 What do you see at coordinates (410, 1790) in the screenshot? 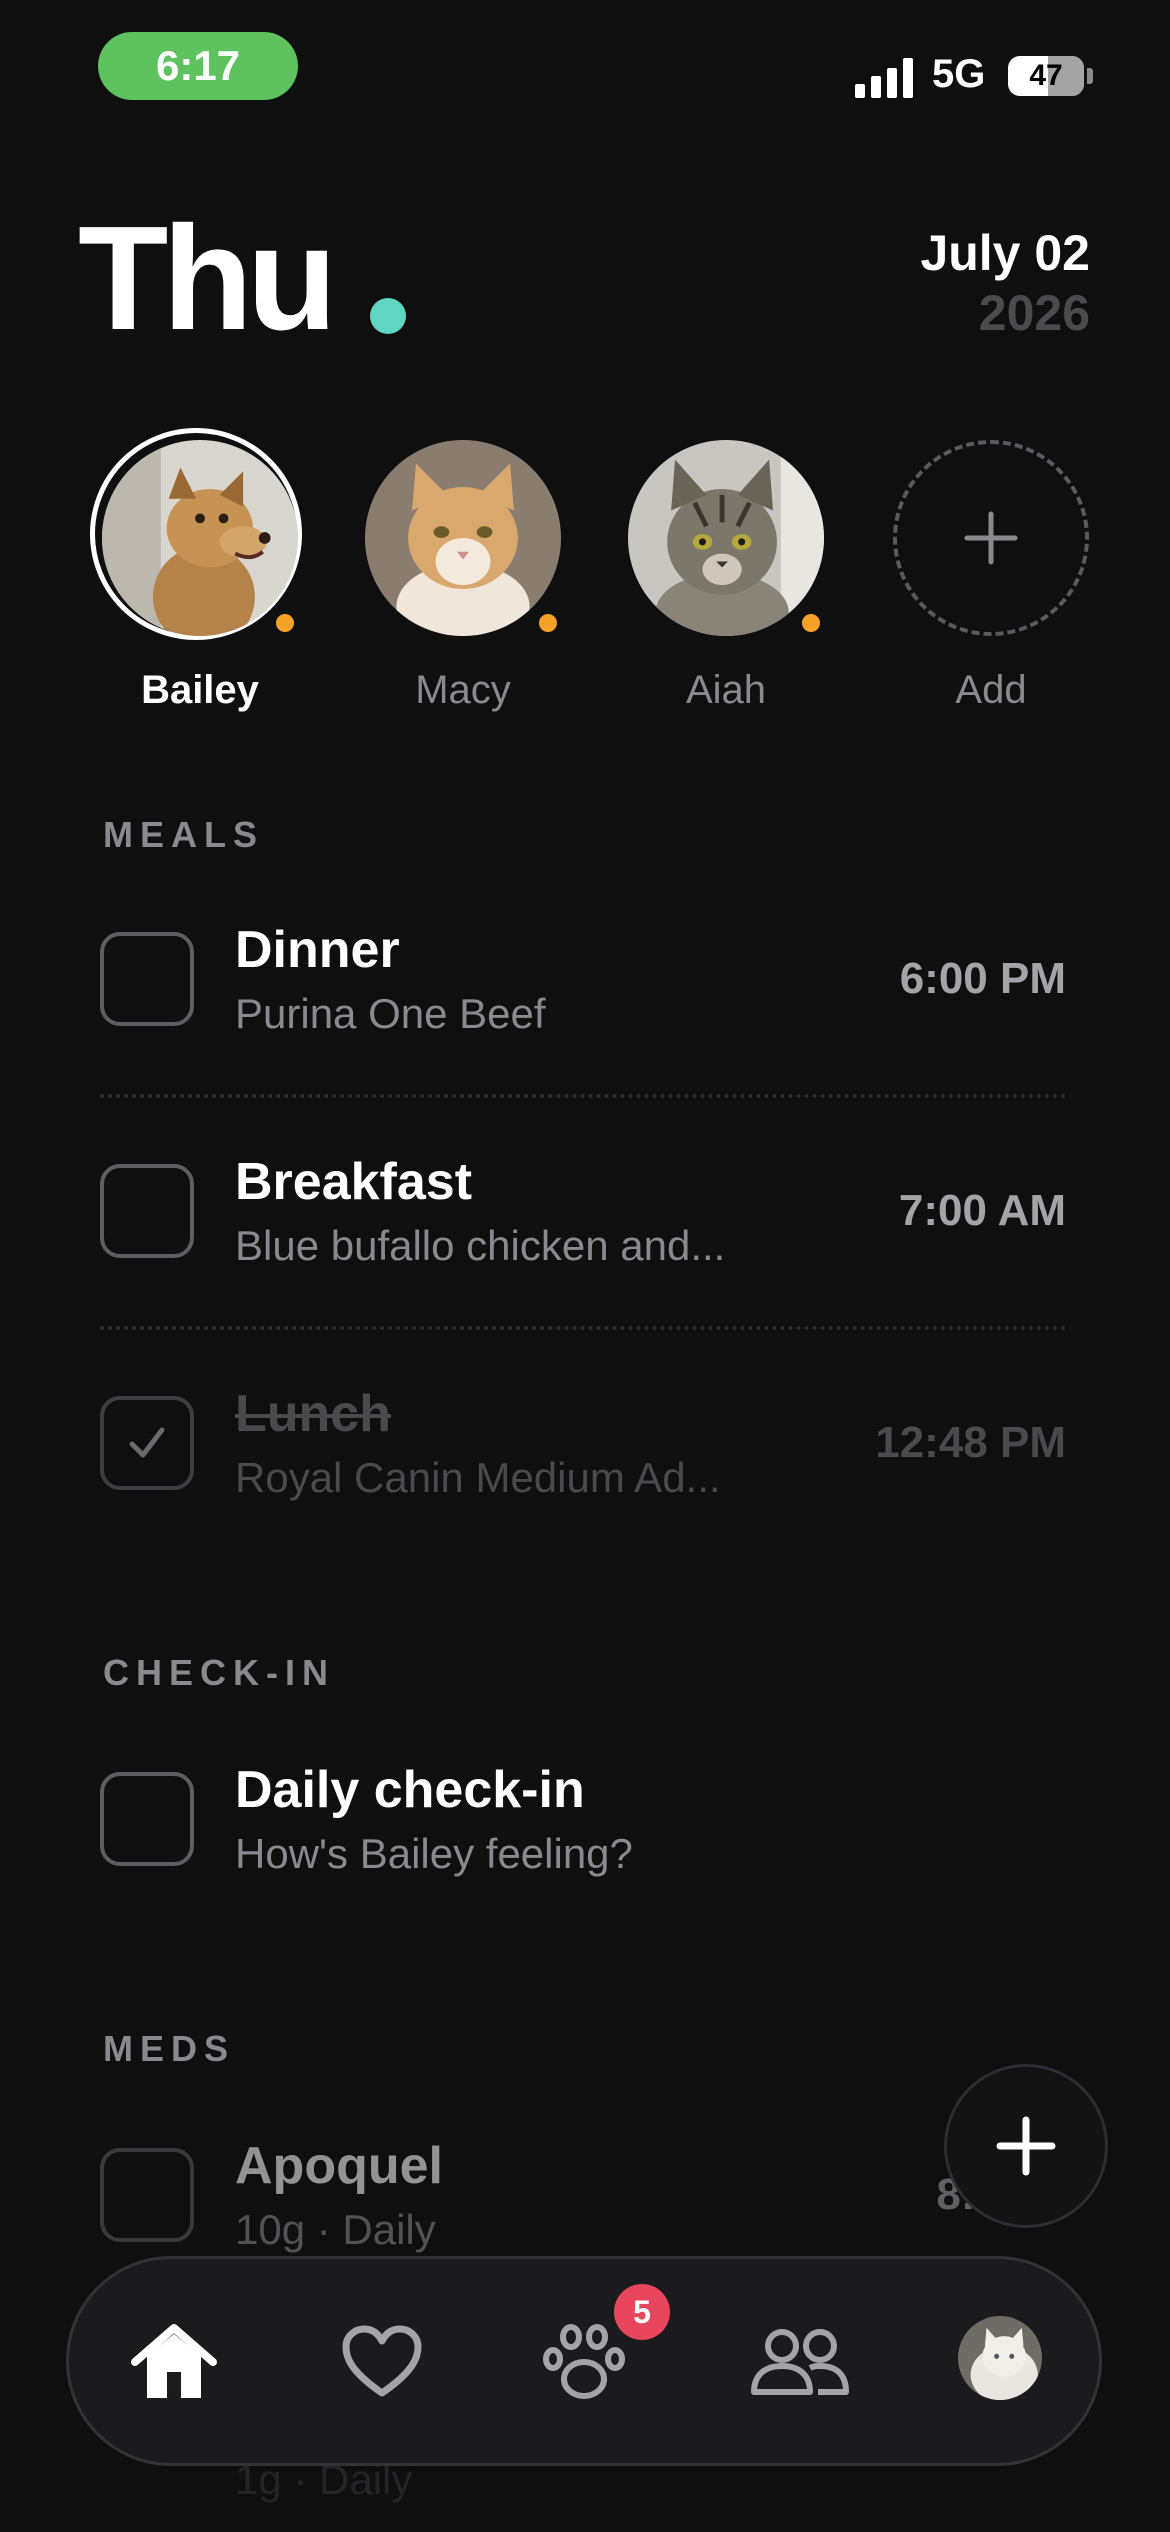
I see `task-title: Daily check-in` at bounding box center [410, 1790].